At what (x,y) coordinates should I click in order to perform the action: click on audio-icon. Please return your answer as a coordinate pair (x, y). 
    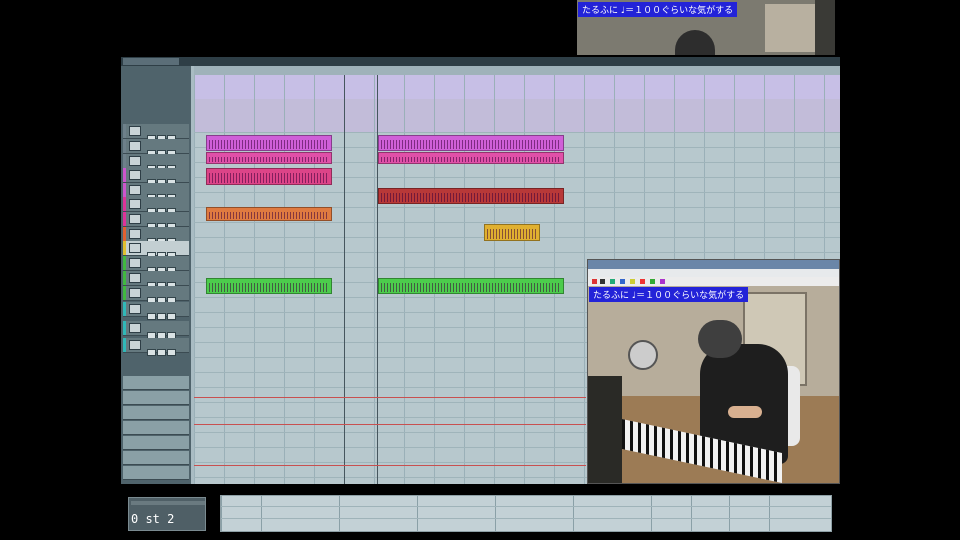
    Looking at the image, I should click on (652, 281).